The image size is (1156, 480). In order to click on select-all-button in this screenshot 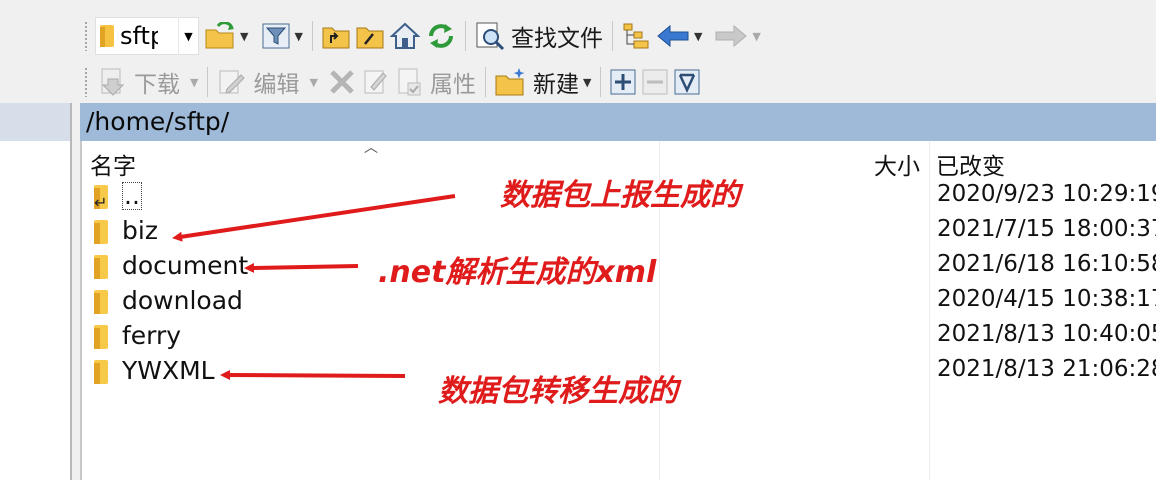, I will do `click(687, 82)`.